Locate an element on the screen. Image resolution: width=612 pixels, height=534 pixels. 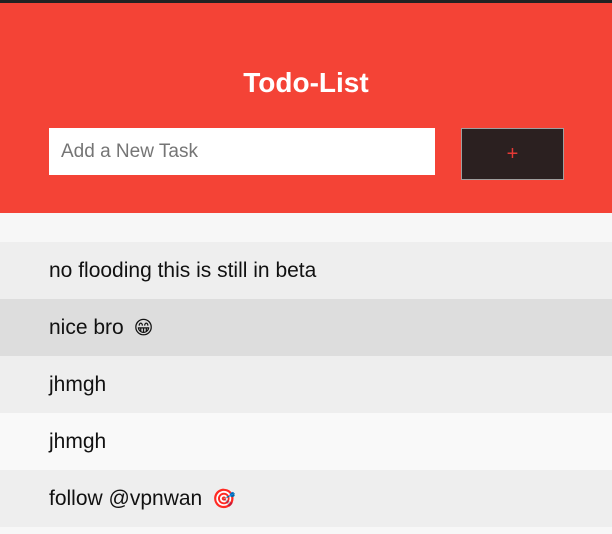
task-item: nice bro 😁 is located at coordinates (306, 327).